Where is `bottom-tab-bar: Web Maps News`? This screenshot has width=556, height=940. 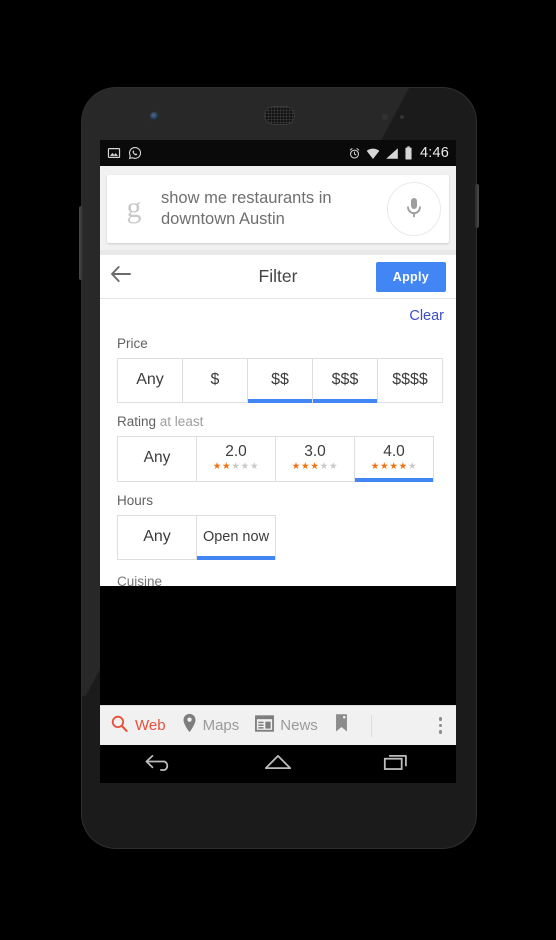 bottom-tab-bar: Web Maps News is located at coordinates (278, 725).